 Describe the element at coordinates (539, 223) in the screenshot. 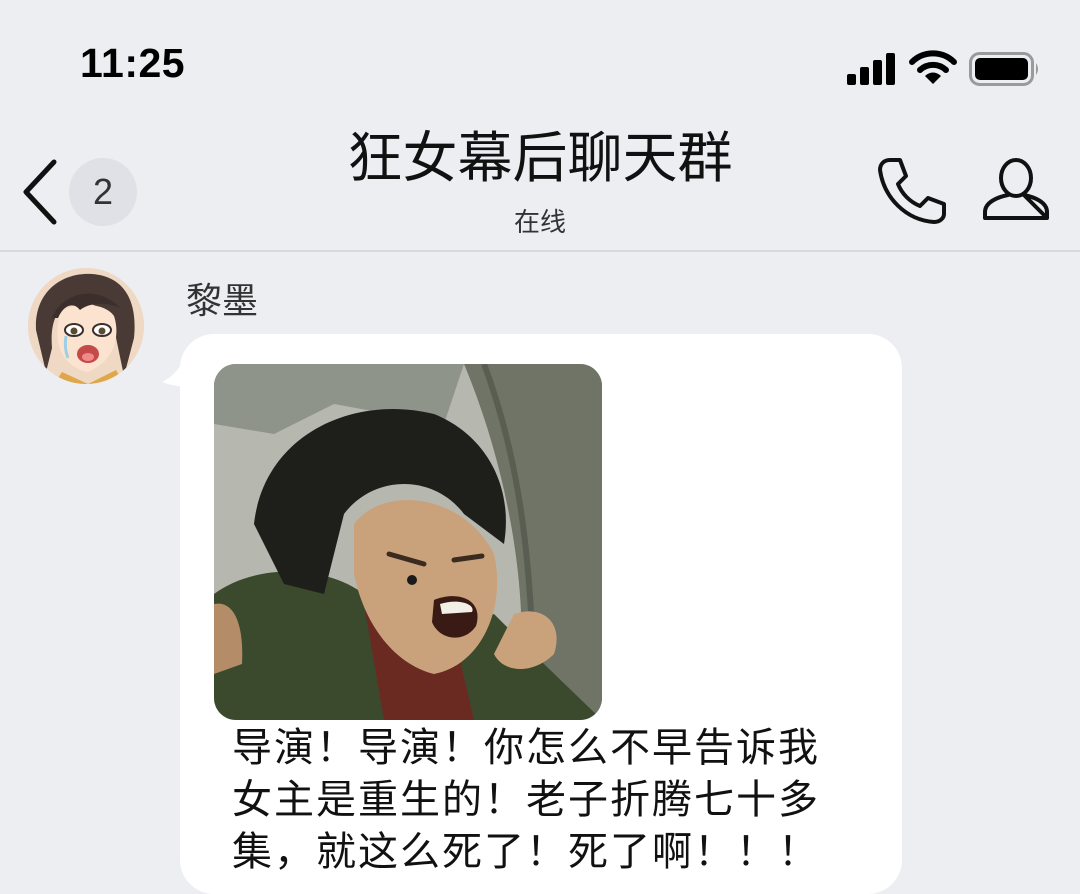

I see `online-status: 在线` at that location.